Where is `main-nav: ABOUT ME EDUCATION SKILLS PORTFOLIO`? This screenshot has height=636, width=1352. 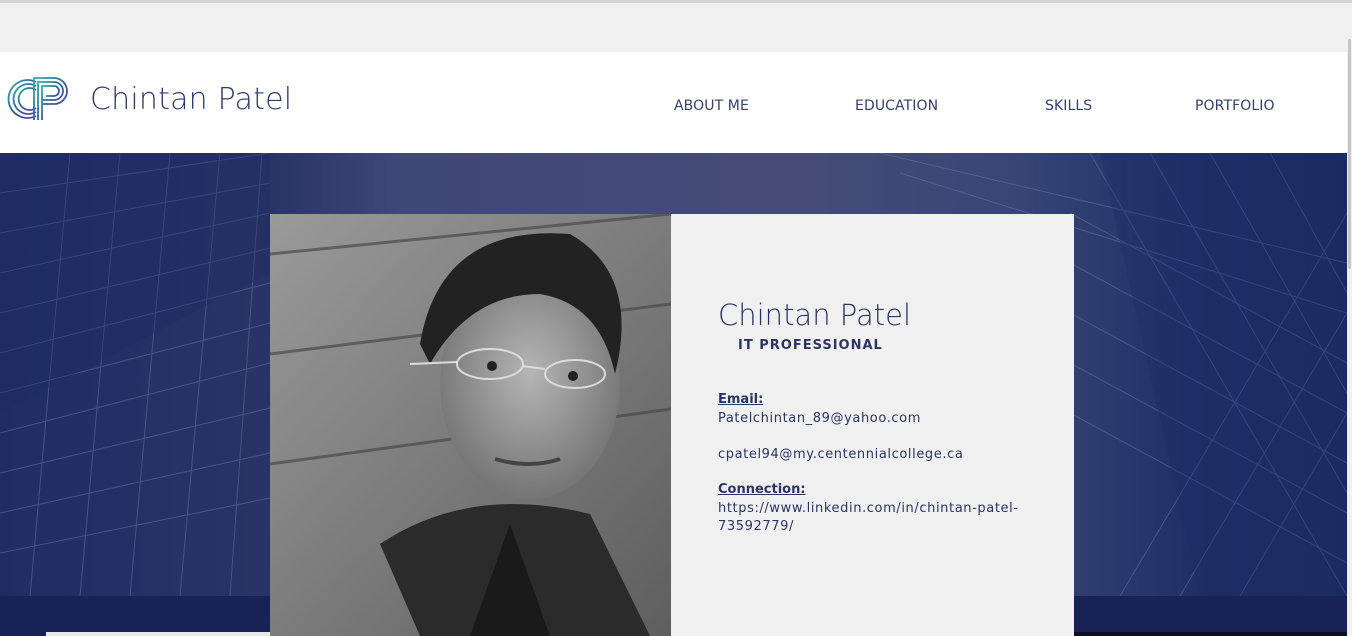
main-nav: ABOUT ME EDUCATION SKILLS PORTFOLIO is located at coordinates (673, 108).